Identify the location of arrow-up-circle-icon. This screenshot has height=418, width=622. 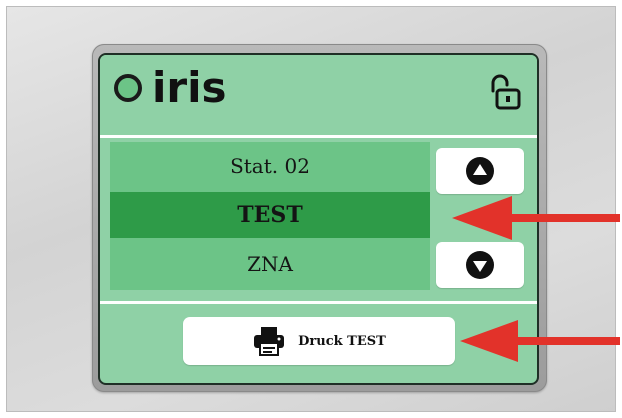
(480, 171).